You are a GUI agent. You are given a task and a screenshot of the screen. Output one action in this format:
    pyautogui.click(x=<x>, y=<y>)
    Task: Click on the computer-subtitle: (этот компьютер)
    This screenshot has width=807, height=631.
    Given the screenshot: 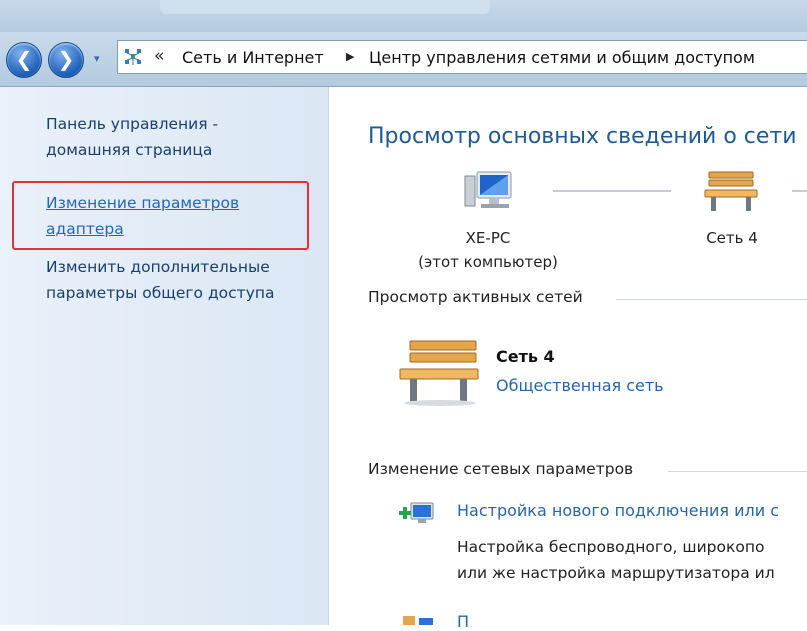 What is the action you would take?
    pyautogui.click(x=488, y=262)
    